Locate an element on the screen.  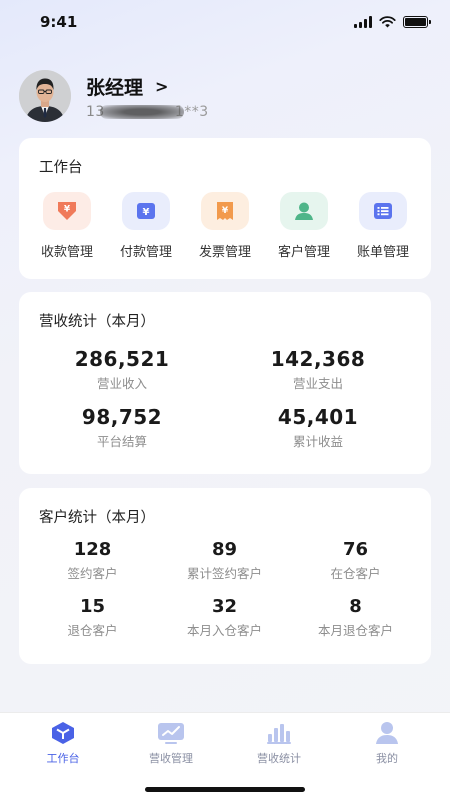
payment-receipt-icon: ¥ is located at coordinates (67, 211).